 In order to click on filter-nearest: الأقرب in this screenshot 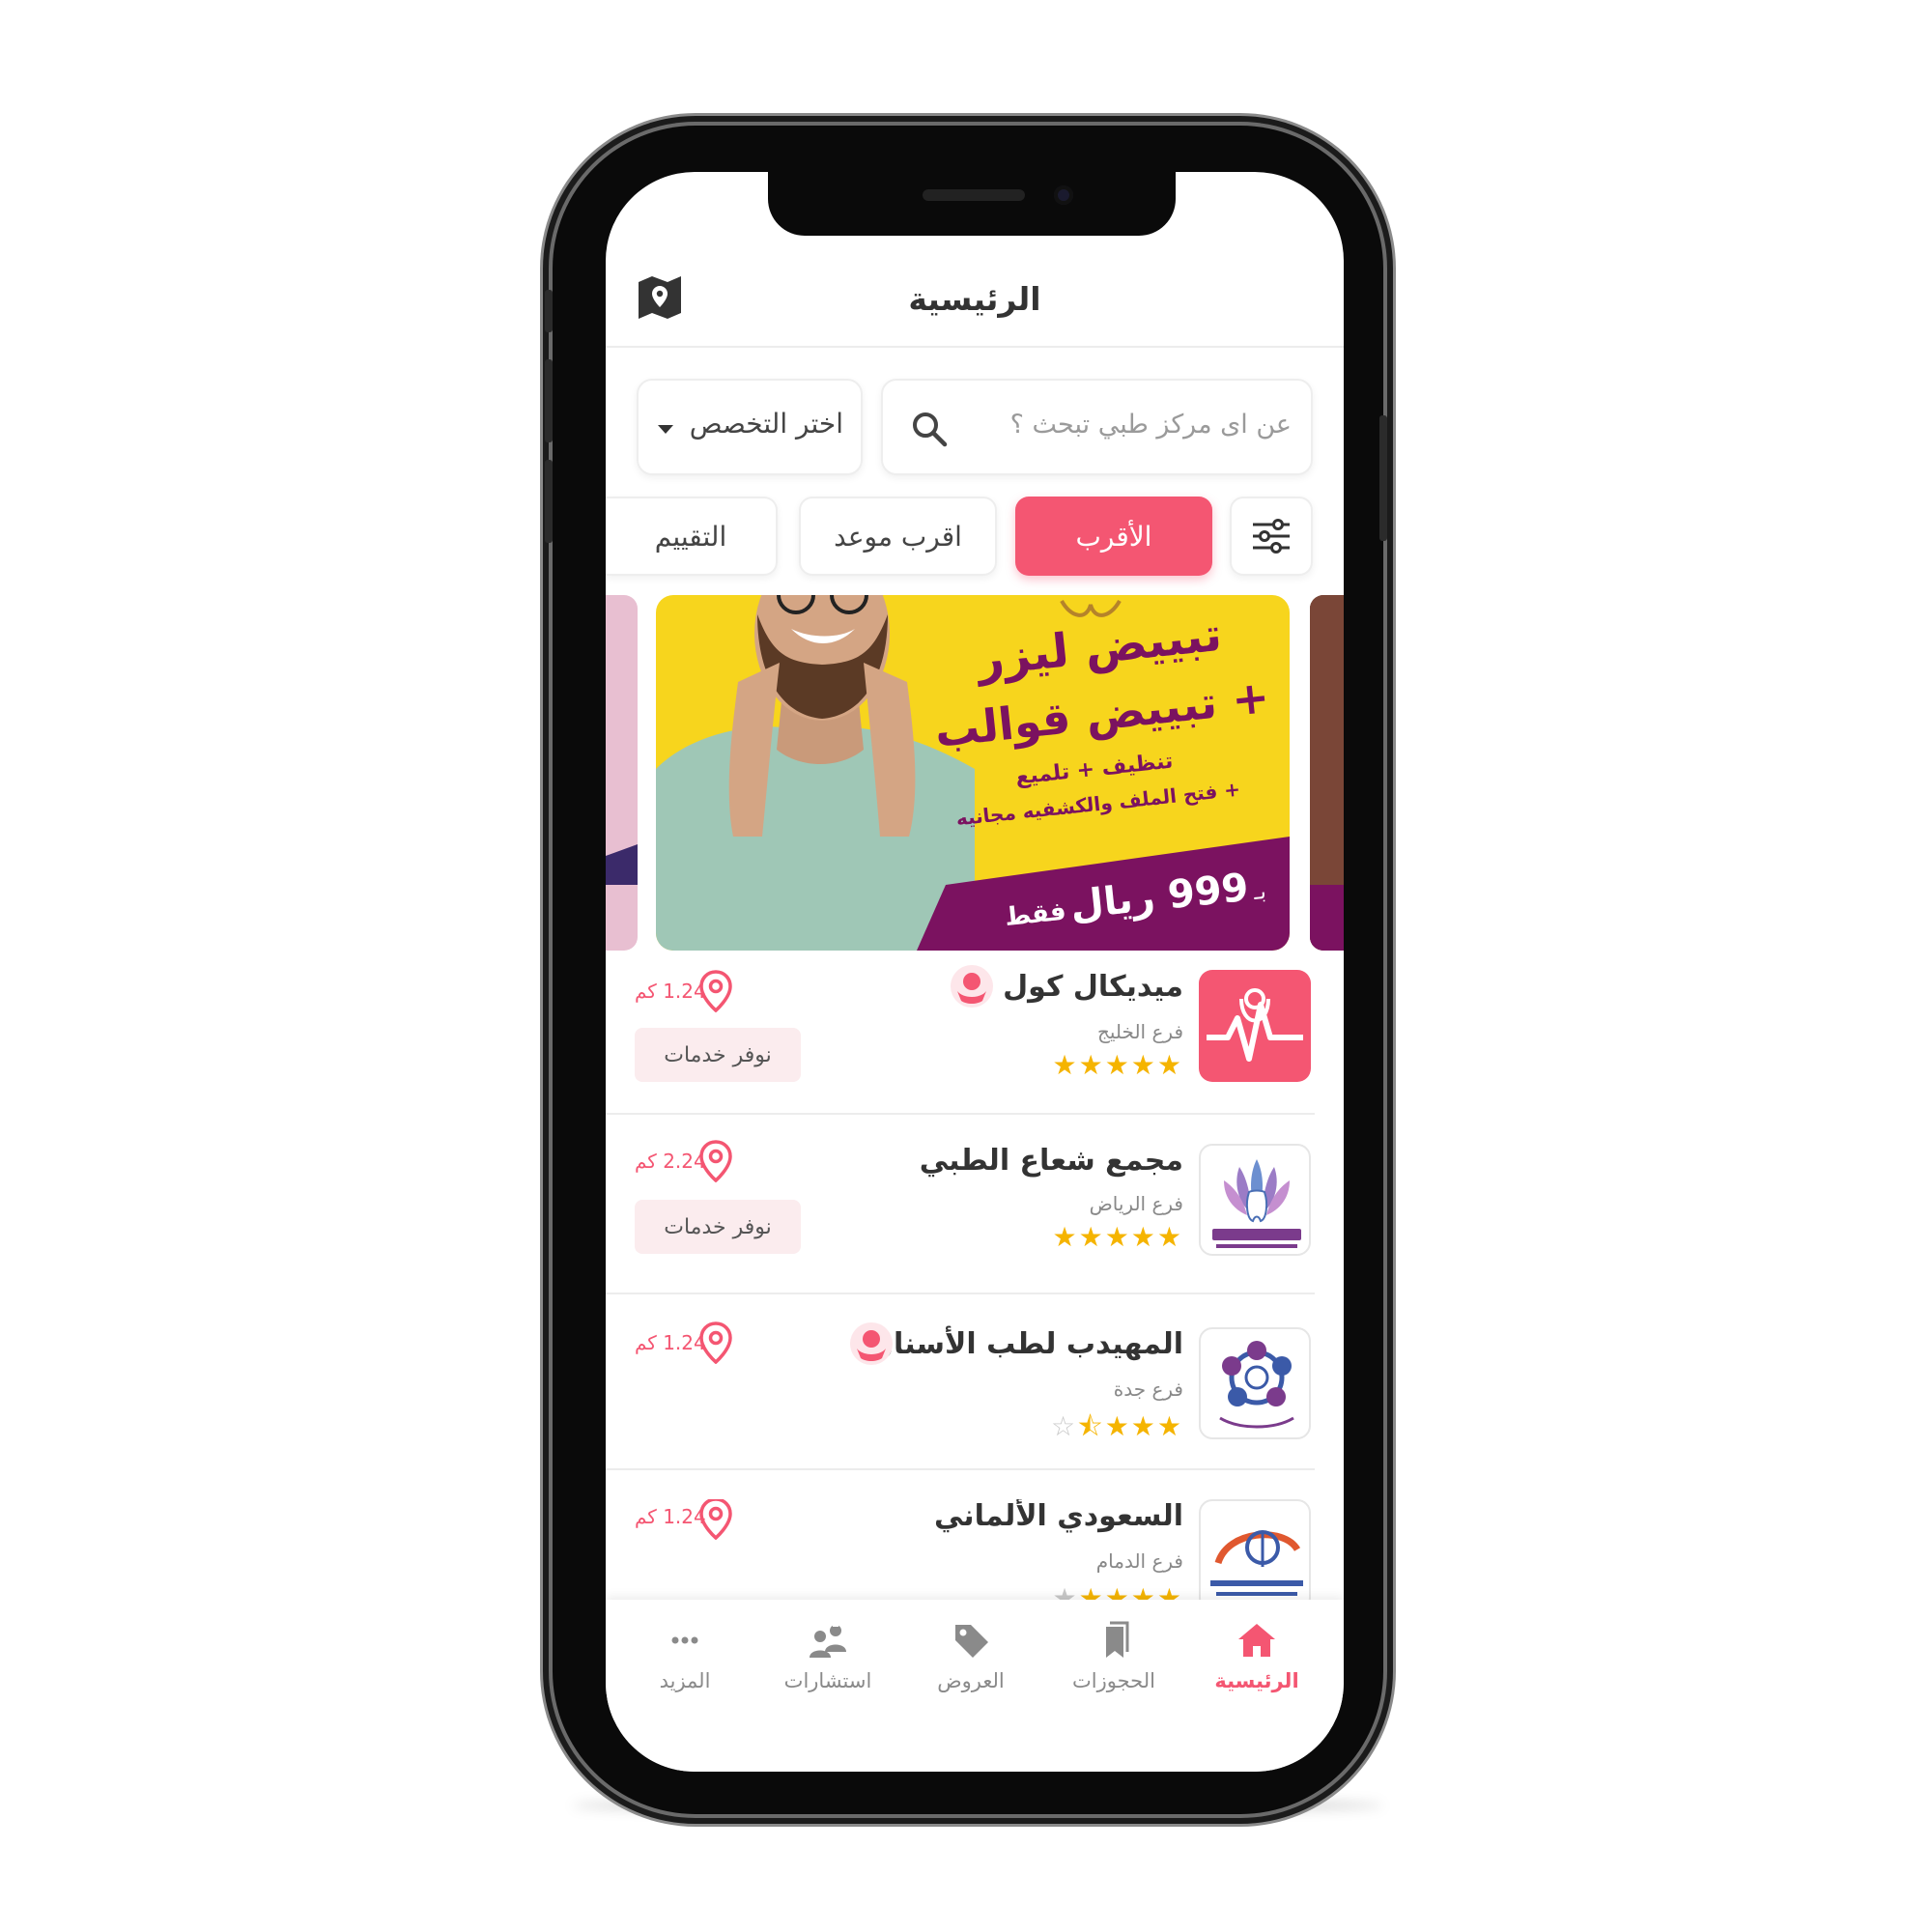, I will do `click(1113, 536)`.